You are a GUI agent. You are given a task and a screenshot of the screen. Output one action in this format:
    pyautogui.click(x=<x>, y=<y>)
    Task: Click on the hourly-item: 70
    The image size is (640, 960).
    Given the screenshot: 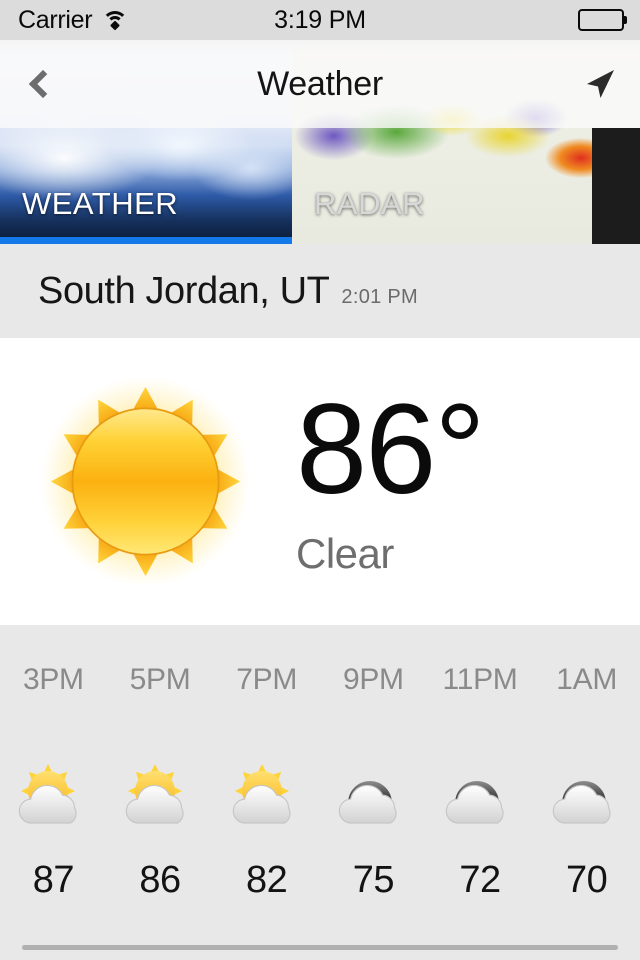 What is the action you would take?
    pyautogui.click(x=586, y=799)
    